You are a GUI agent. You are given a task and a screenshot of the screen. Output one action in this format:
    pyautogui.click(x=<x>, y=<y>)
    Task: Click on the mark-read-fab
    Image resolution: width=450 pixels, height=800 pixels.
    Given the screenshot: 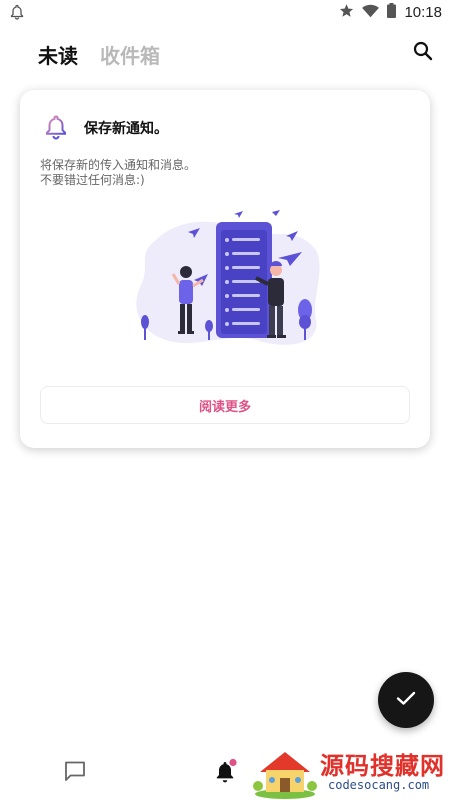 What is the action you would take?
    pyautogui.click(x=406, y=700)
    